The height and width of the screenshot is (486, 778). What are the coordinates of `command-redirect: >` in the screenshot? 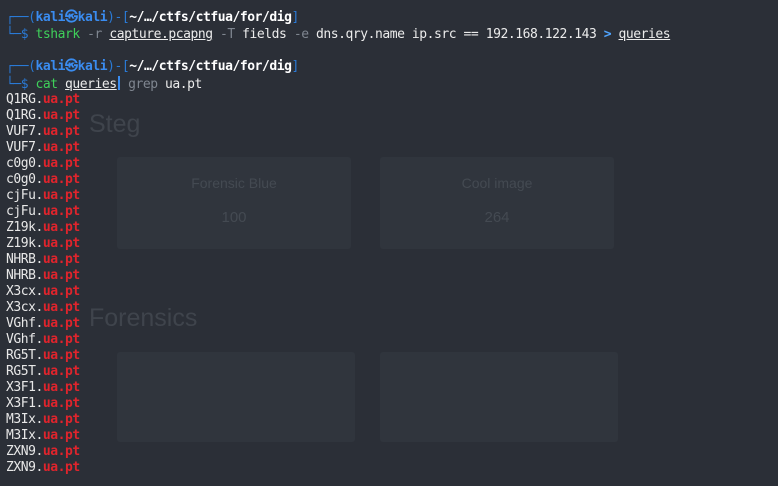 It's located at (607, 34).